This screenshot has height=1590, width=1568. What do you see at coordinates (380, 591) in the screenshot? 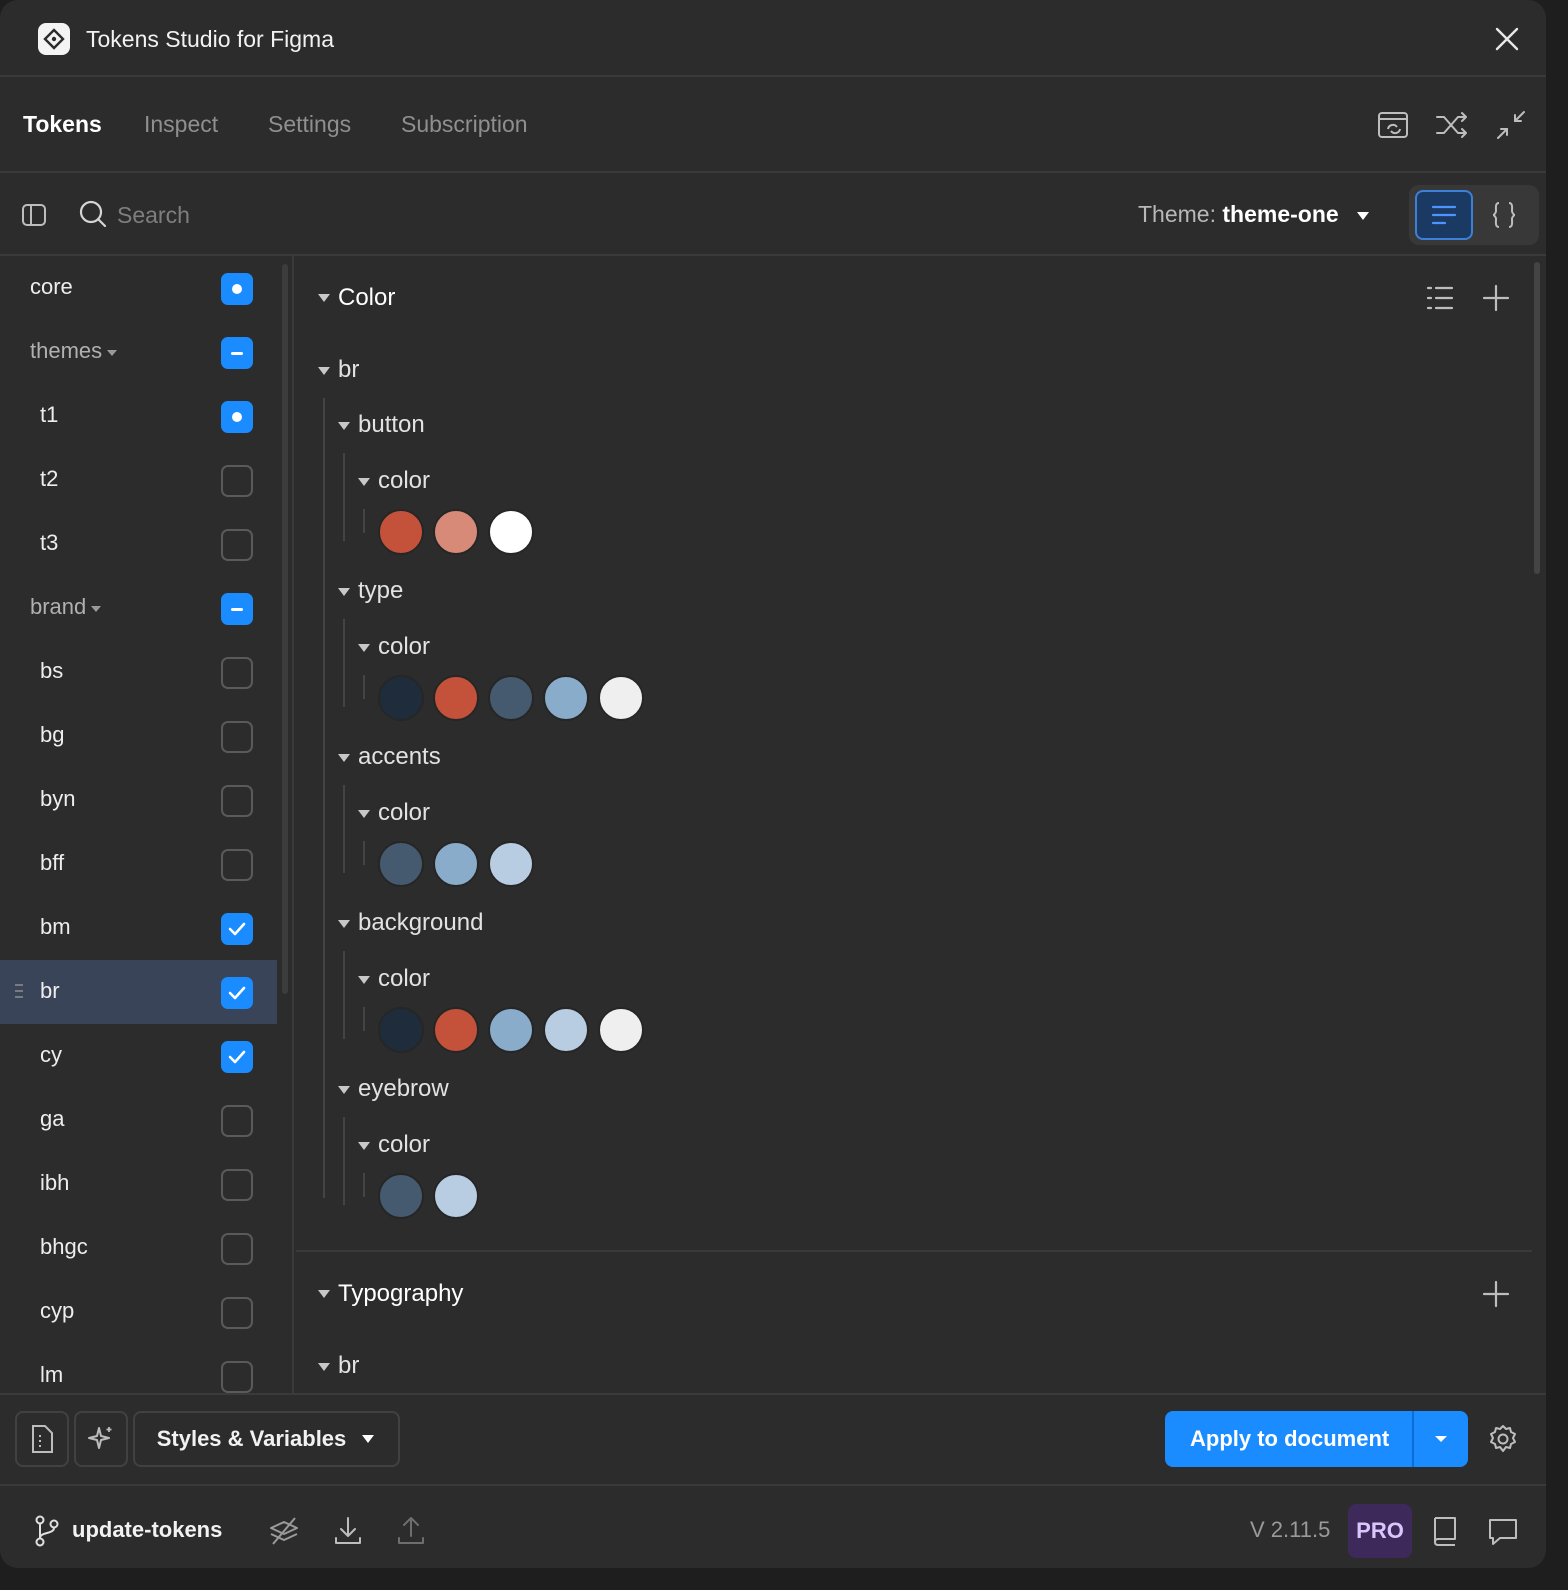
I see `token-group-label: type` at bounding box center [380, 591].